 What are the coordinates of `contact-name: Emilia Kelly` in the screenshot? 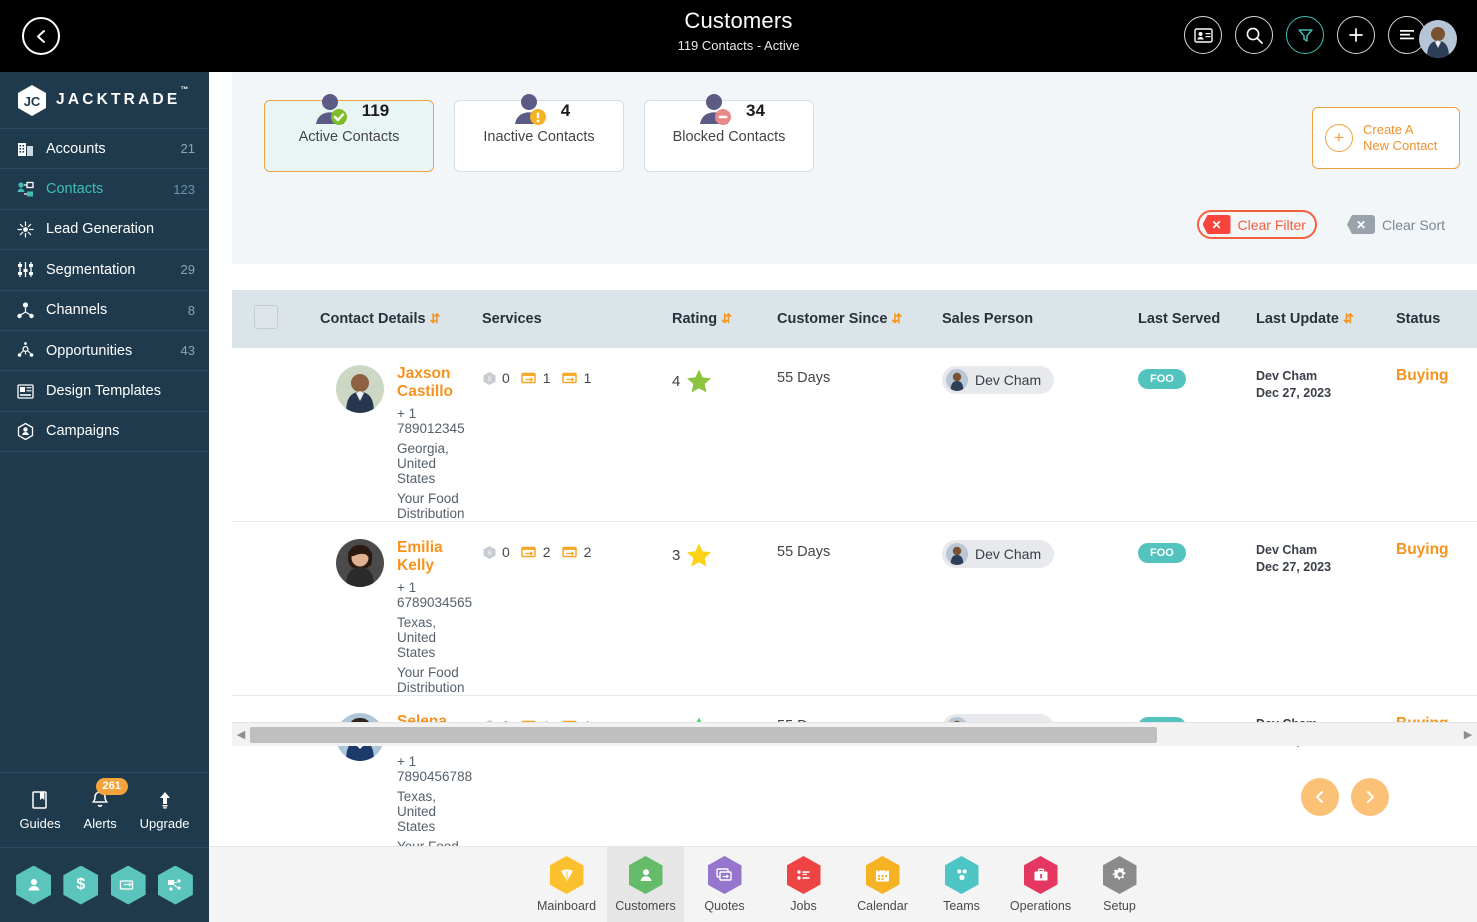 It's located at (434, 557).